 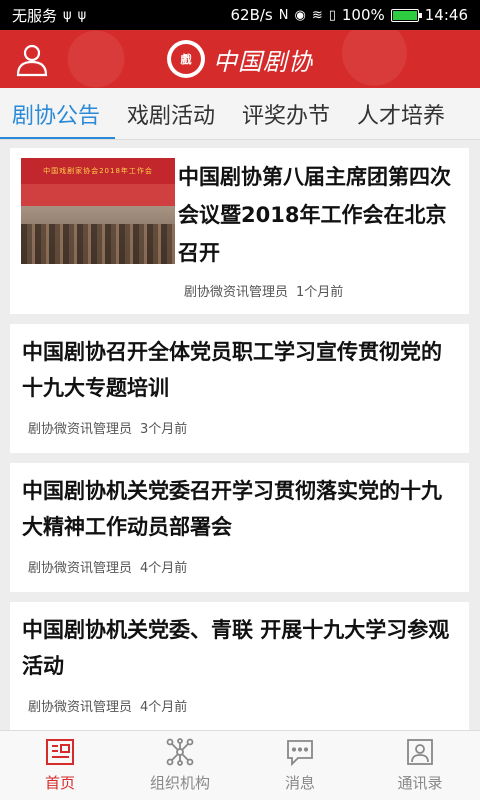 What do you see at coordinates (420, 783) in the screenshot?
I see `nav-label: 通讯录` at bounding box center [420, 783].